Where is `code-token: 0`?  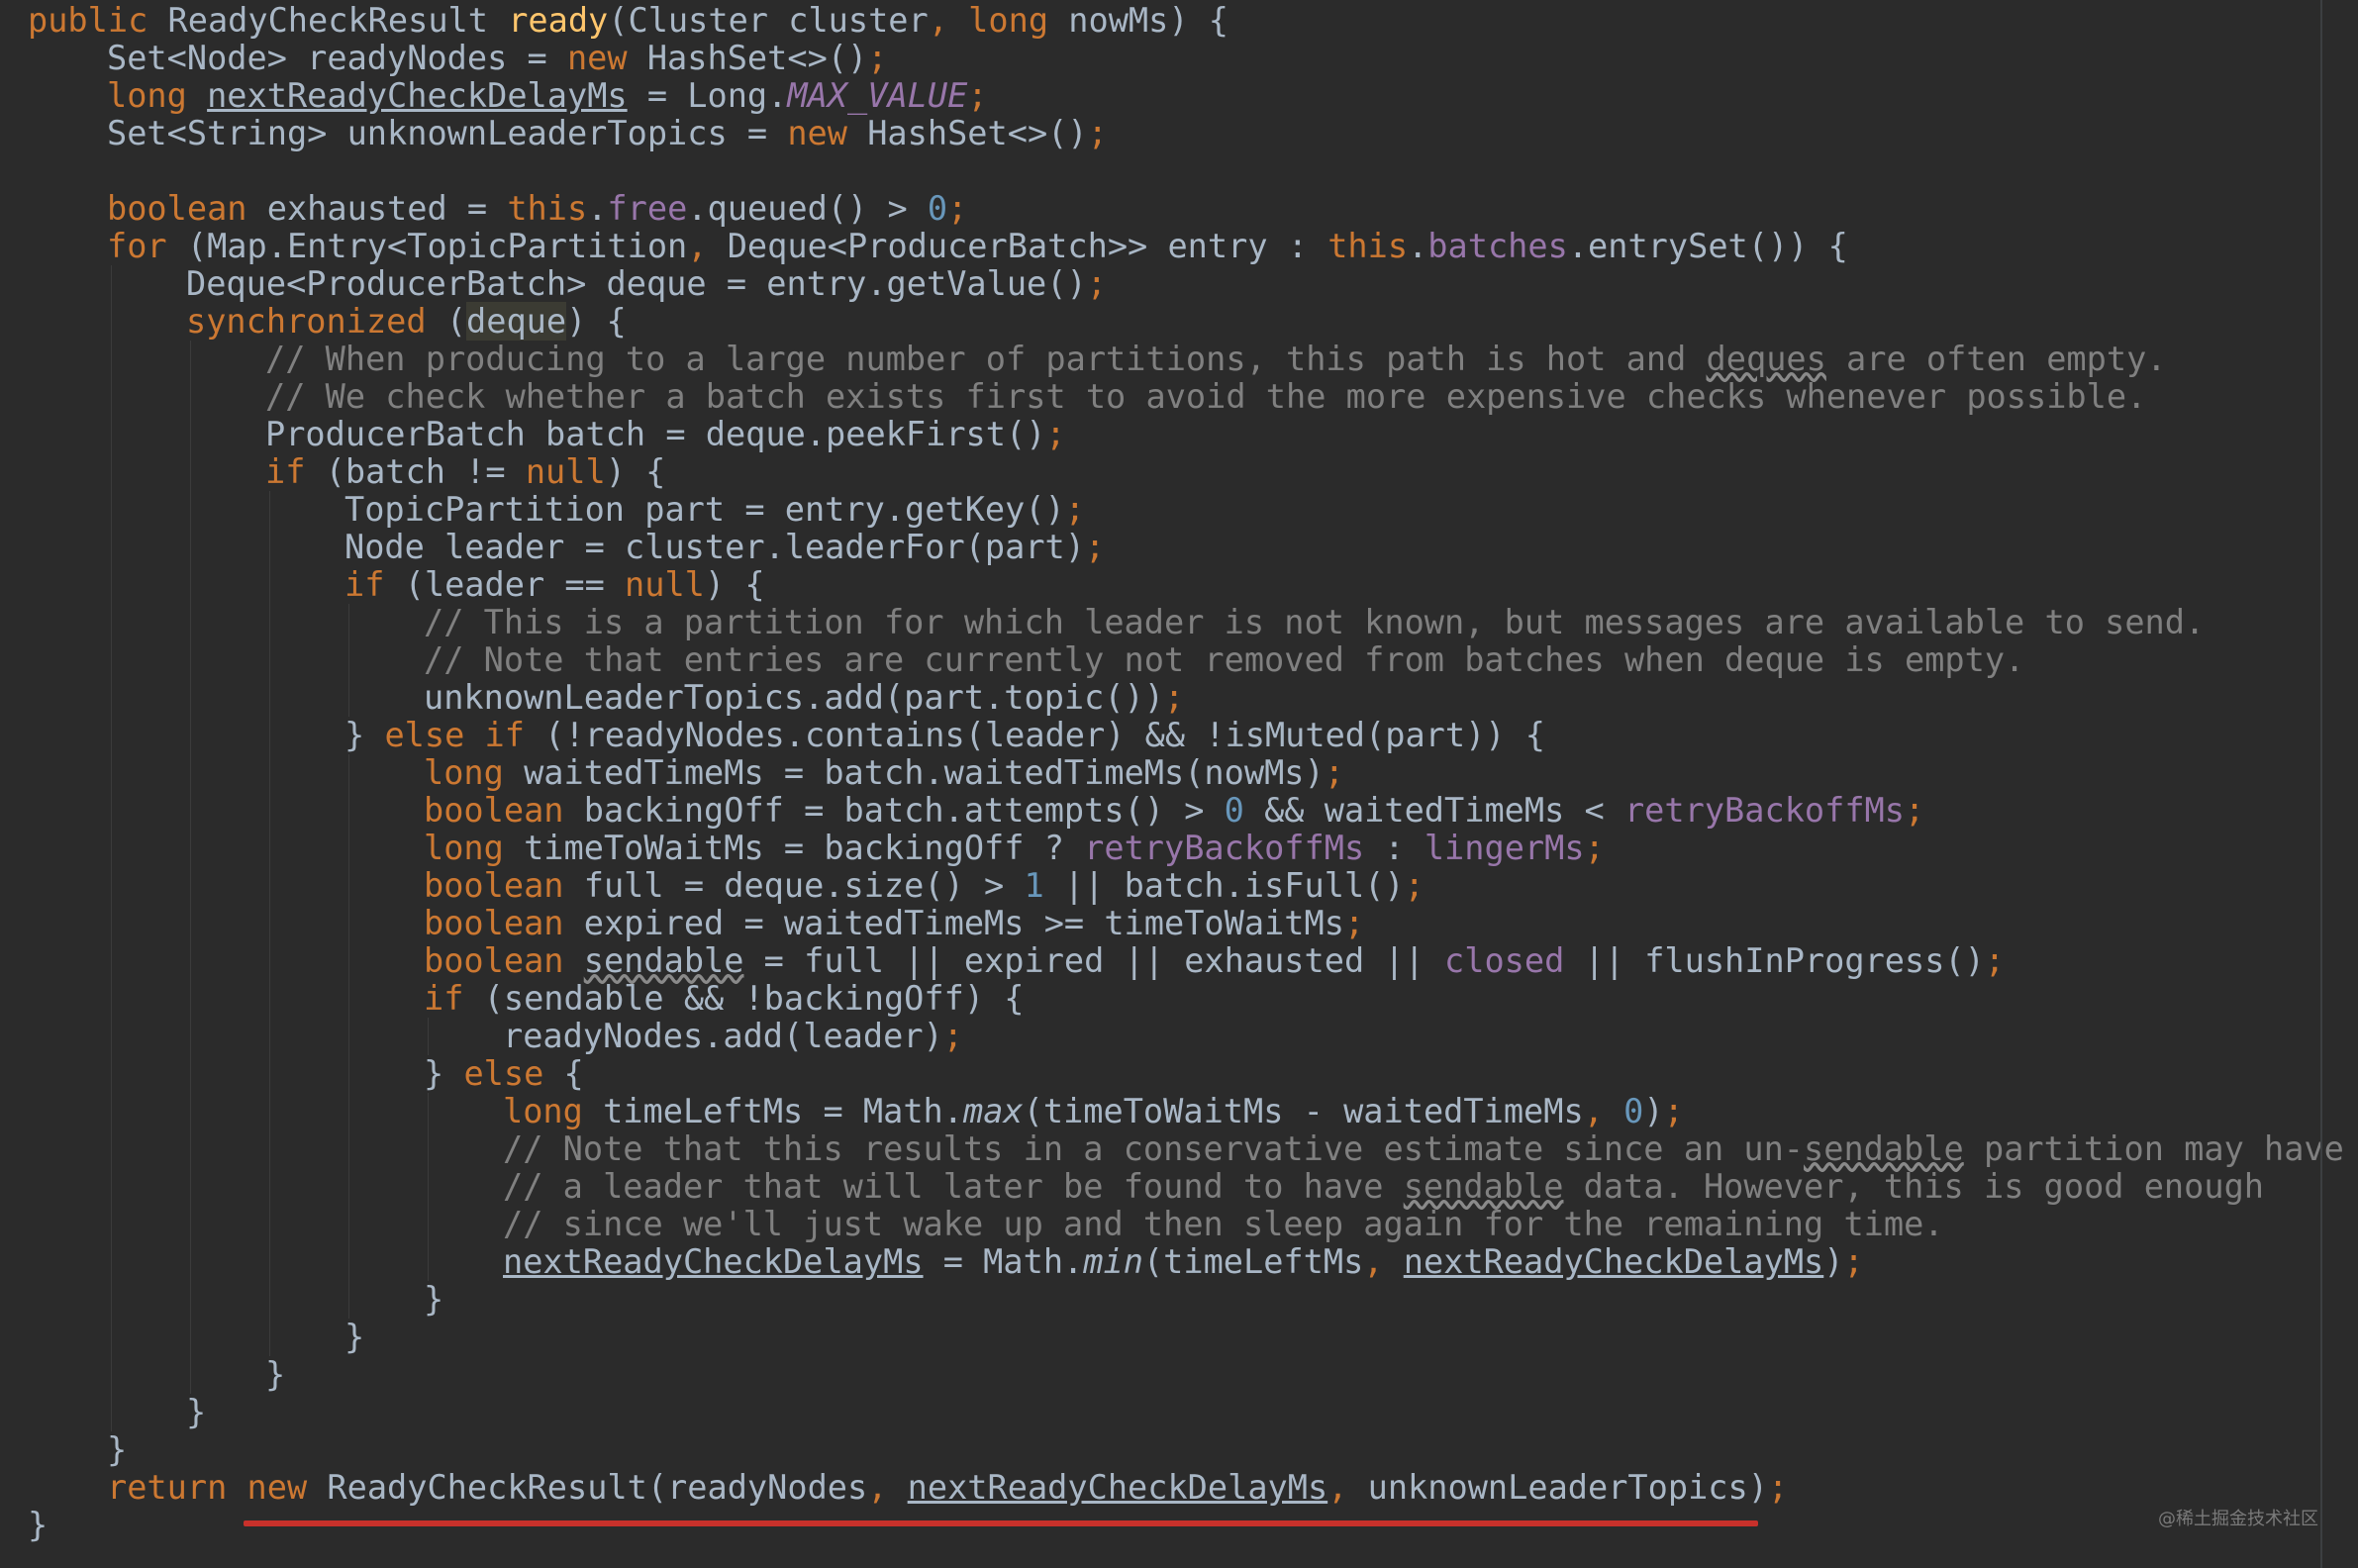 code-token: 0 is located at coordinates (938, 208).